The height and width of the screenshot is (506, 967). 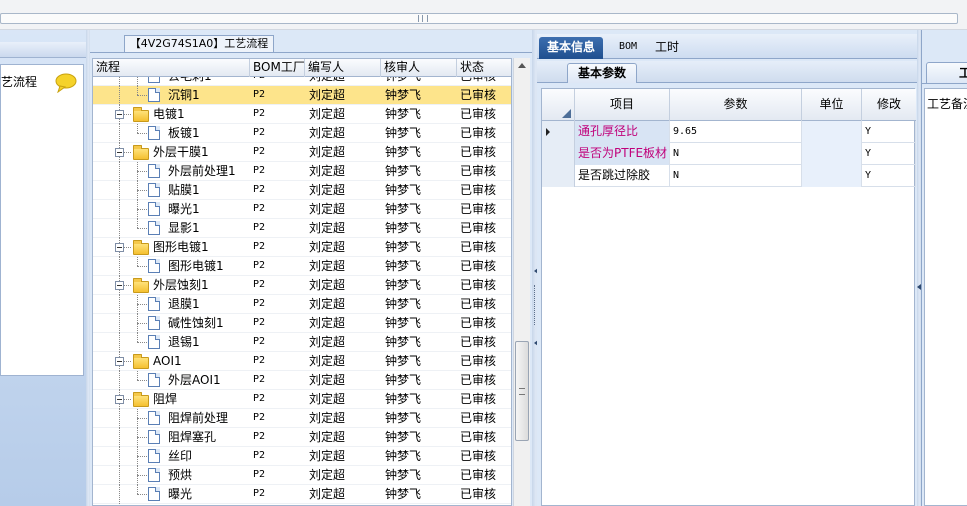 What do you see at coordinates (302, 323) in the screenshot?
I see `tree-row: 碱性蚀刻1 P2 刘定超 钟梦飞 已审核` at bounding box center [302, 323].